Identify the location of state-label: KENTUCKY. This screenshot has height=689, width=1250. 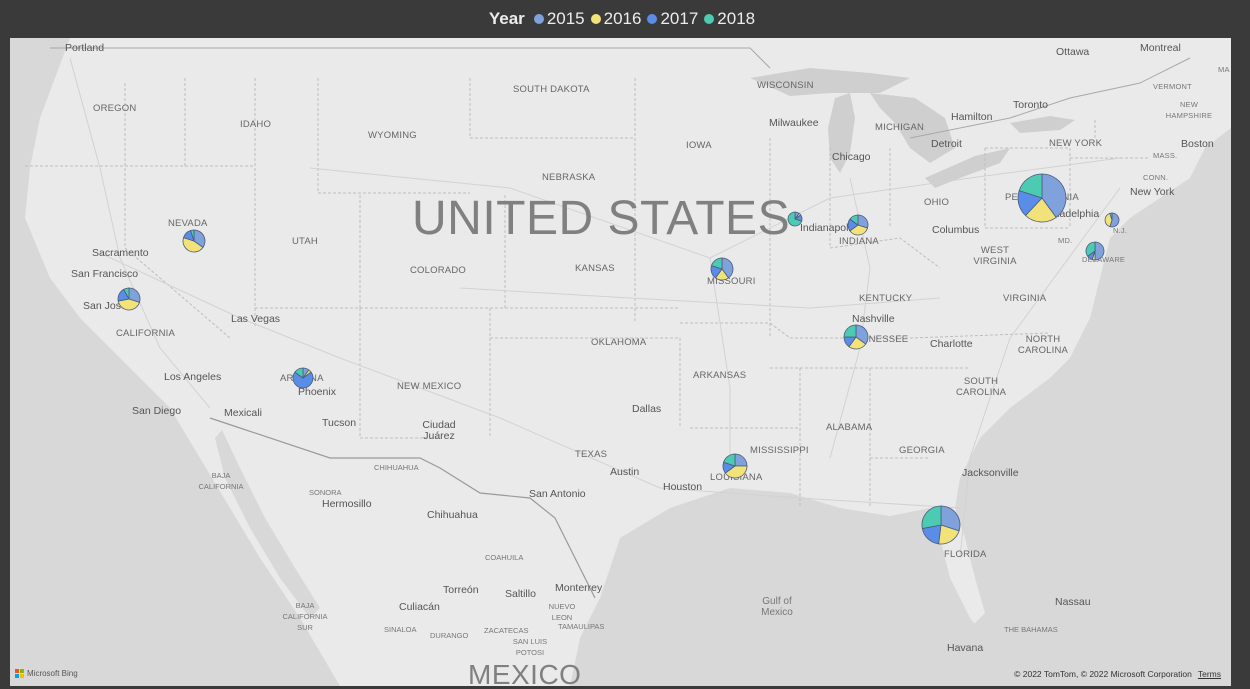
(886, 298).